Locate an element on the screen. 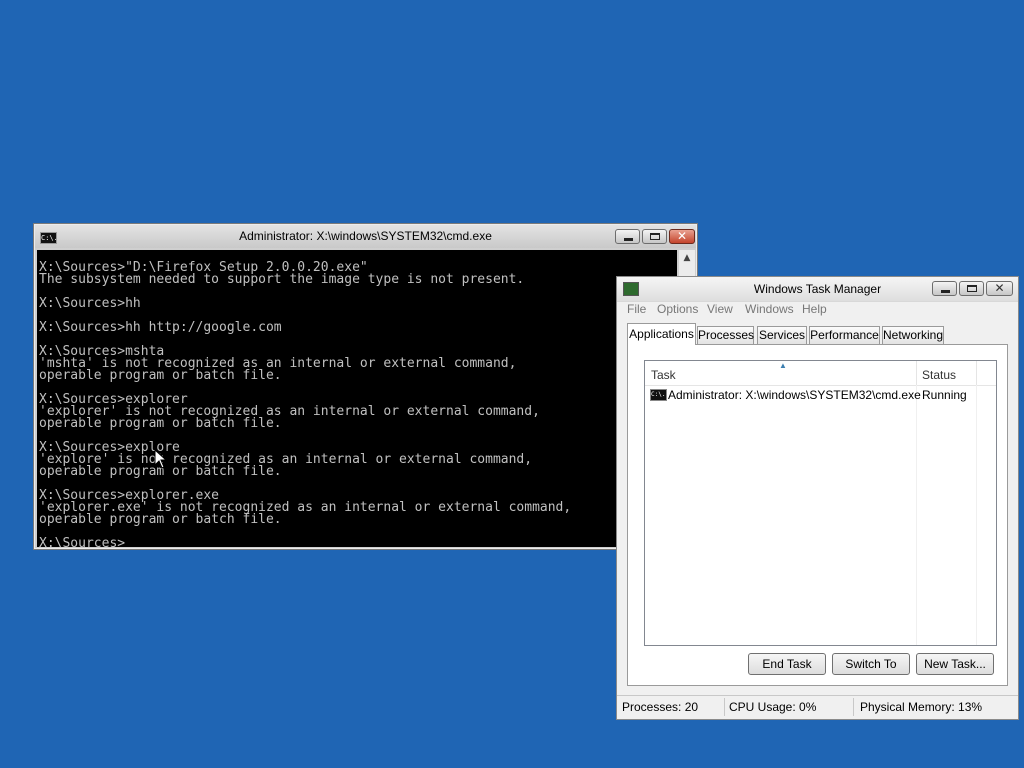 This screenshot has width=1024, height=768. maximize-button is located at coordinates (654, 236).